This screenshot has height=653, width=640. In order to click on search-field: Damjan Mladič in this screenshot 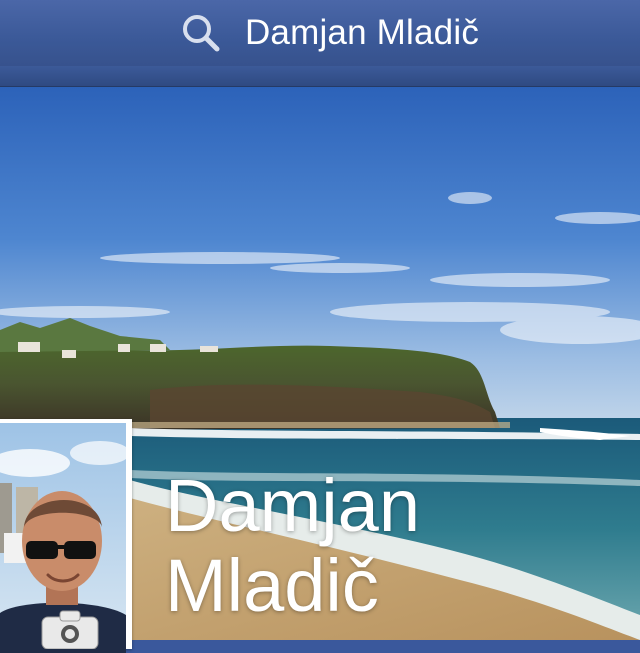, I will do `click(330, 33)`.